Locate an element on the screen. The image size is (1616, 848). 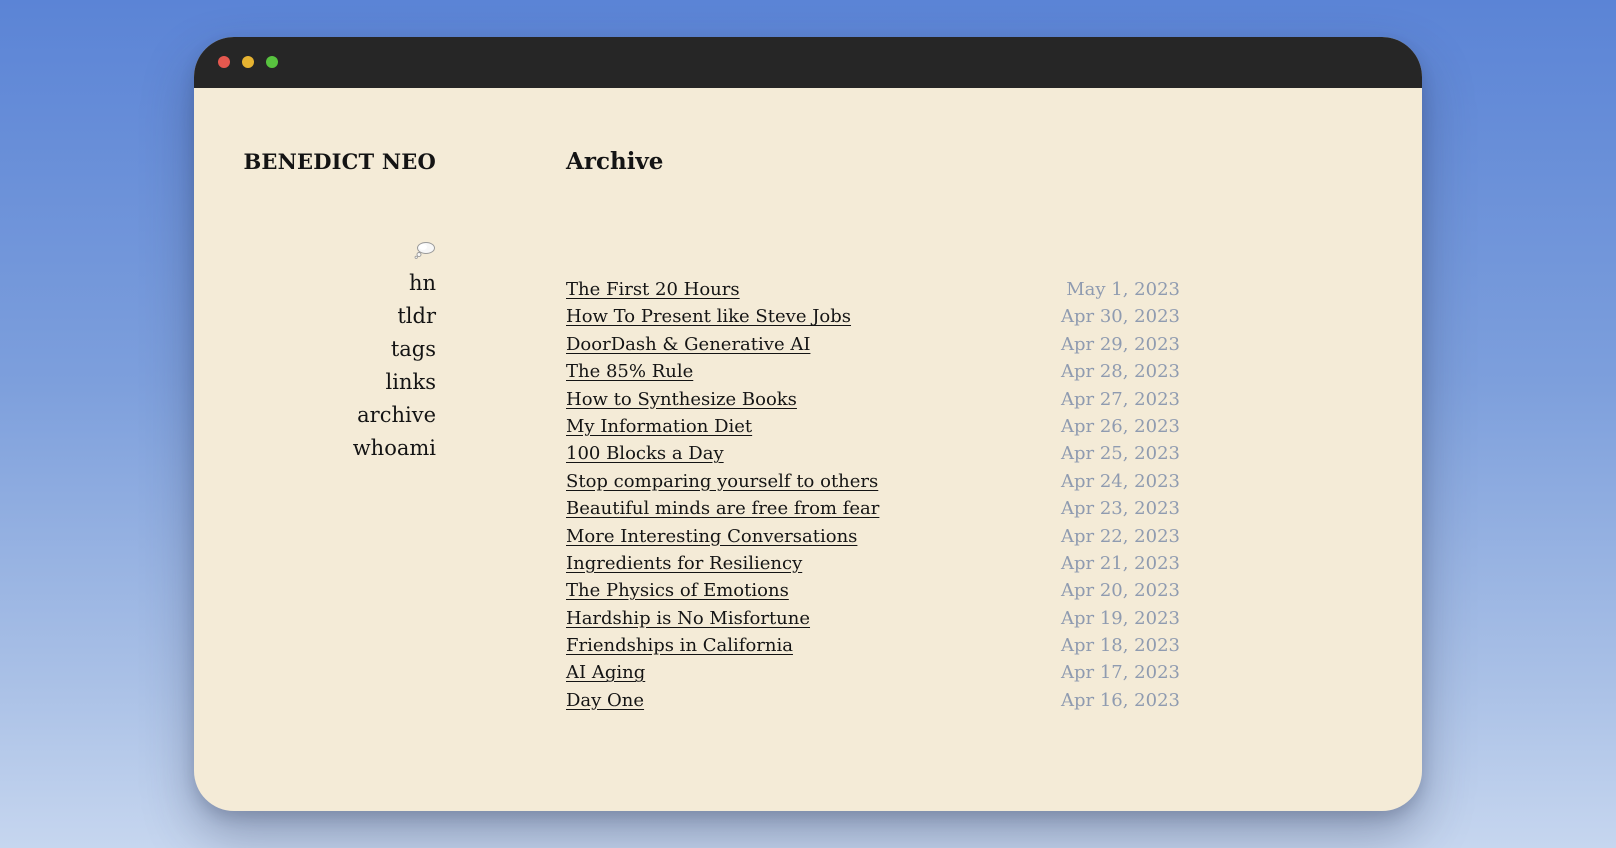
sidebar-item-tags: tags is located at coordinates (315, 349).